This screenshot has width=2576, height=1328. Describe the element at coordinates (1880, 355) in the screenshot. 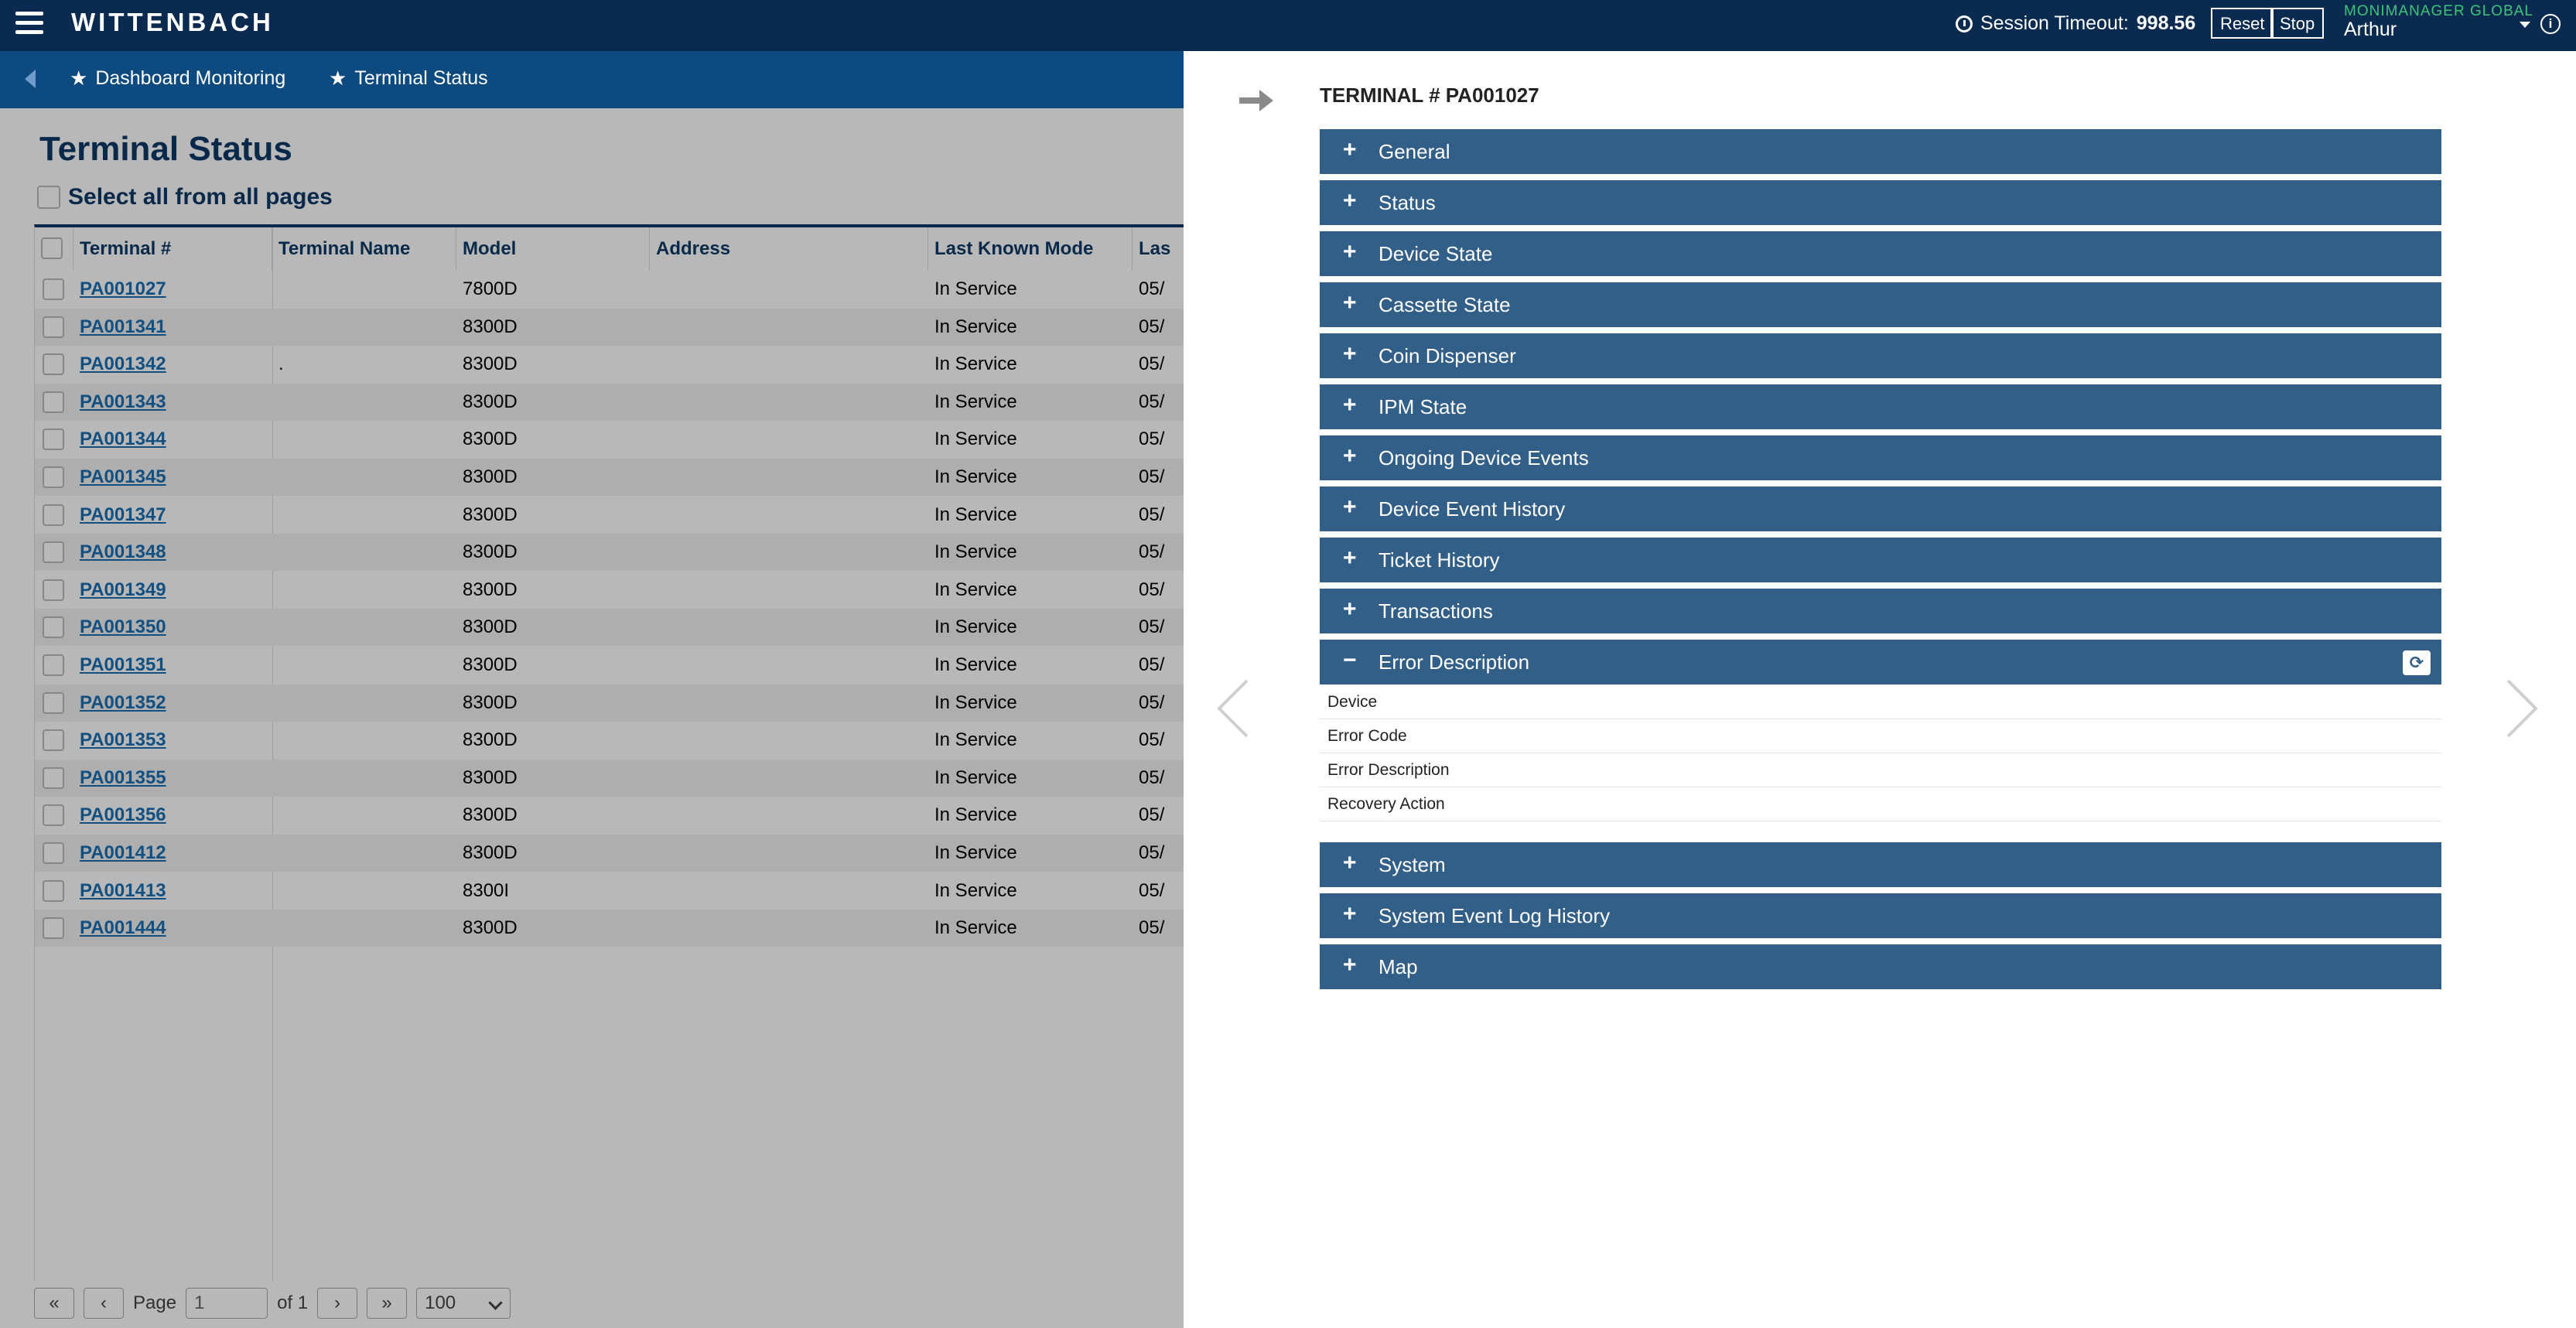

I see `accordion-coin-dispenser: + Coin Dispenser` at that location.